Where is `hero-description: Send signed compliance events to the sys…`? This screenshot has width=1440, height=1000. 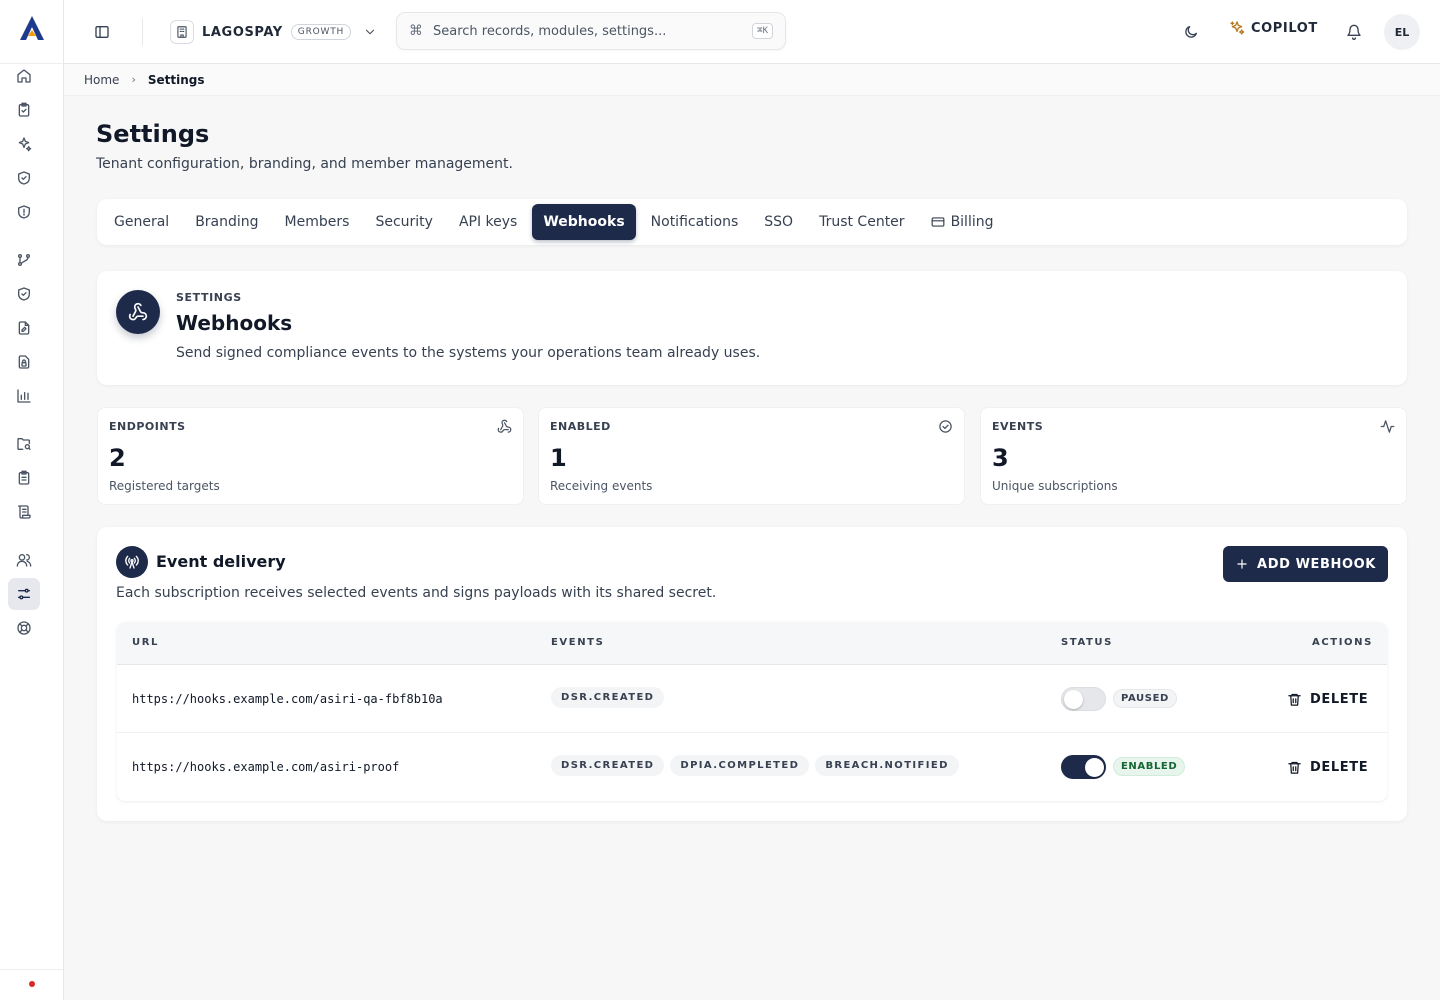
hero-description: Send signed compliance events to the sys… is located at coordinates (468, 353).